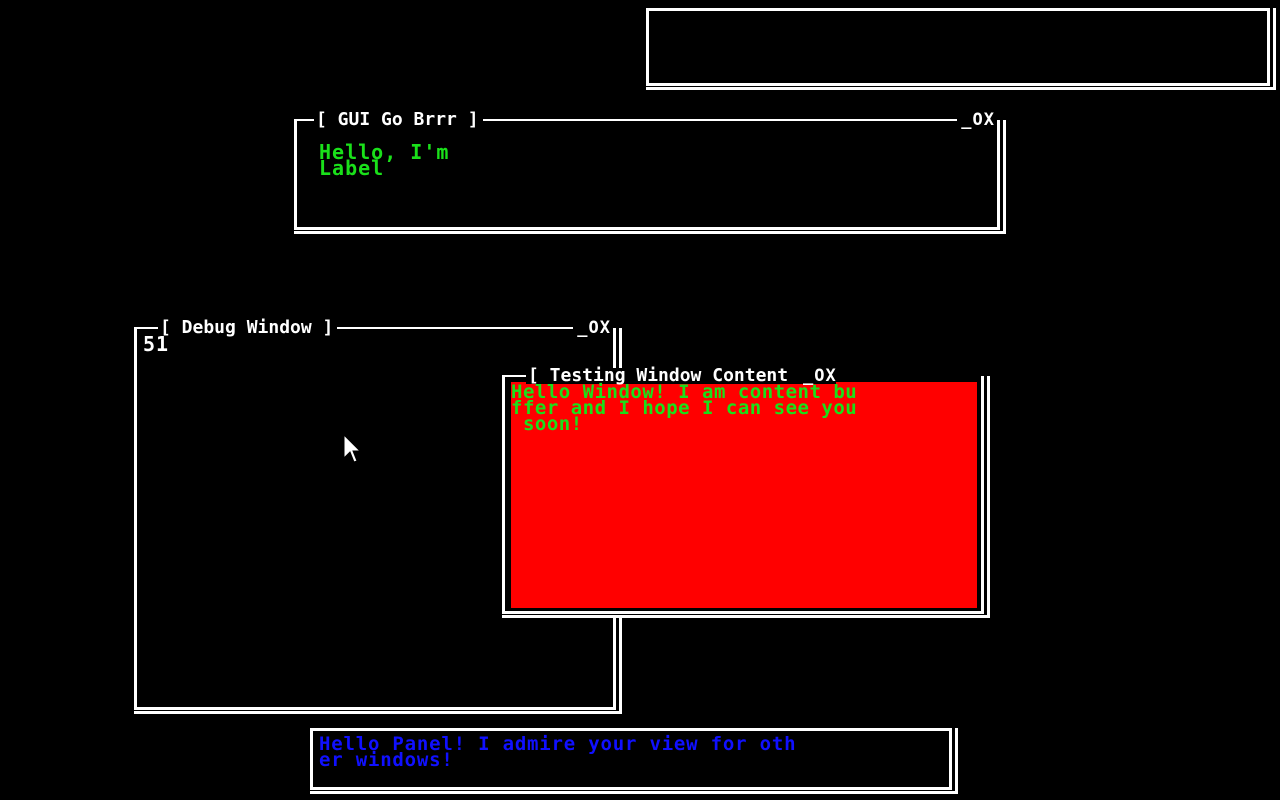 Image resolution: width=1280 pixels, height=800 pixels. What do you see at coordinates (352, 168) in the screenshot?
I see `label-line-2: Label` at bounding box center [352, 168].